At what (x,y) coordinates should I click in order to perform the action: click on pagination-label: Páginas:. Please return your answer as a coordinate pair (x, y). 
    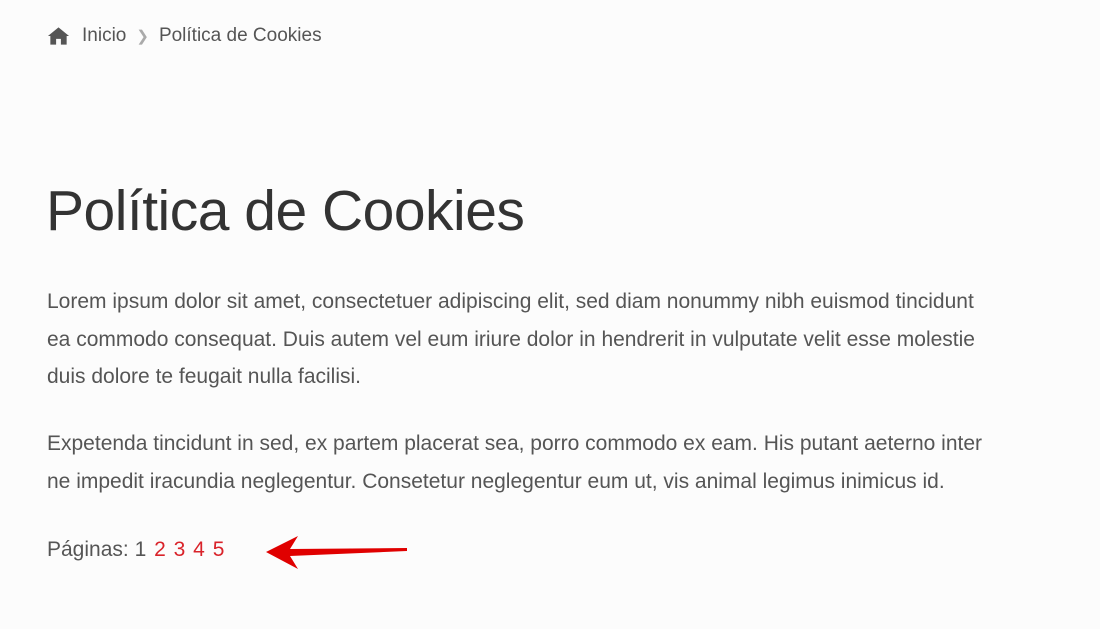
    Looking at the image, I should click on (88, 549).